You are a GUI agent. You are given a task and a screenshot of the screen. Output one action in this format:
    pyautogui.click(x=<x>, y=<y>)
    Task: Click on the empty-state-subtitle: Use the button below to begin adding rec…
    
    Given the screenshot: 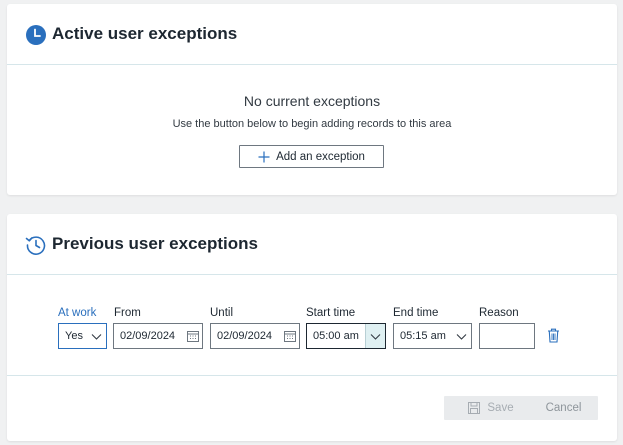 What is the action you would take?
    pyautogui.click(x=312, y=124)
    